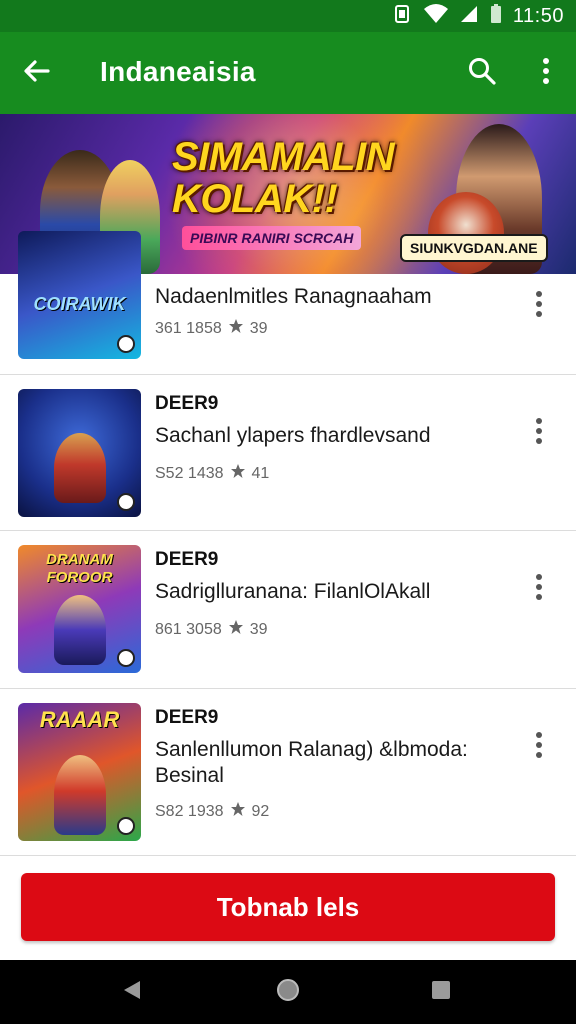  Describe the element at coordinates (335, 328) in the screenshot. I see `item-meta: 361 1858 39` at that location.